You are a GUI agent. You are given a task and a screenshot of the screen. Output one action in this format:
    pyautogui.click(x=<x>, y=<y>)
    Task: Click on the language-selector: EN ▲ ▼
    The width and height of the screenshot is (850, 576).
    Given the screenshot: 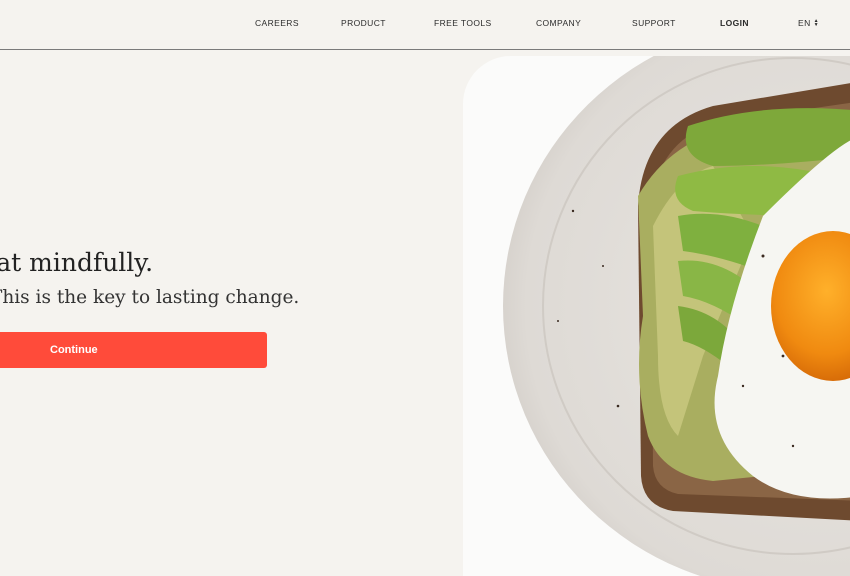 What is the action you would take?
    pyautogui.click(x=808, y=23)
    